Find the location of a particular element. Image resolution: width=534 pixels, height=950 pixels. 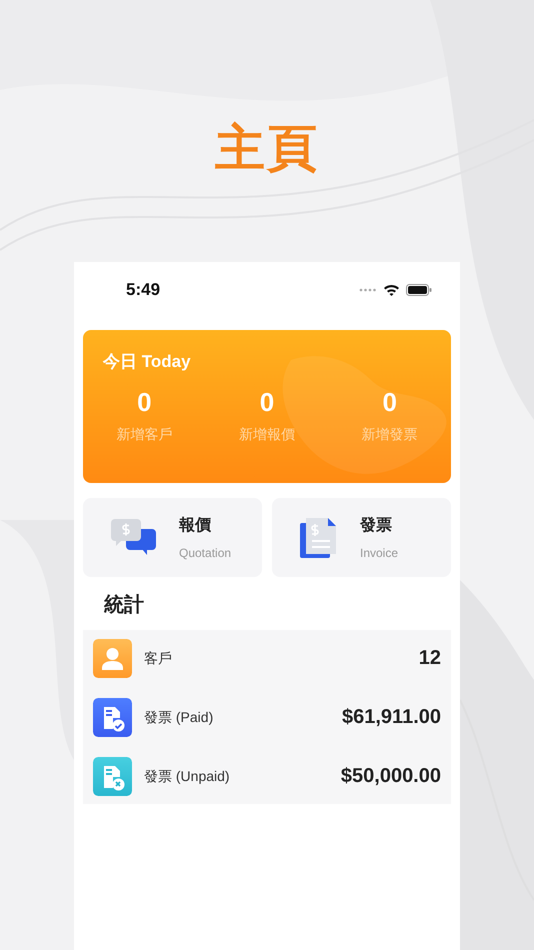

document-dollar-icon is located at coordinates (319, 538).